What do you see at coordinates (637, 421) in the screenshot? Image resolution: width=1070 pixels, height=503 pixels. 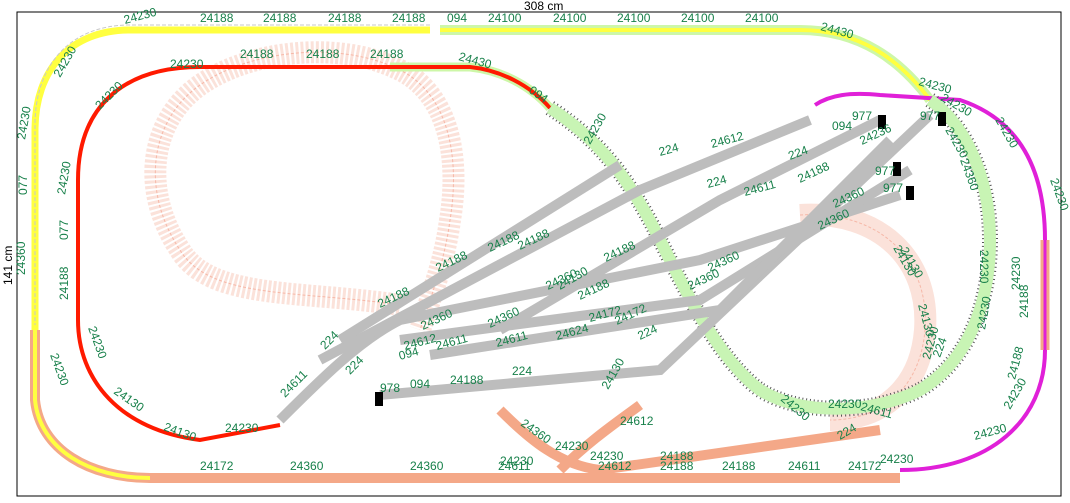 I see `track-label: 24612` at bounding box center [637, 421].